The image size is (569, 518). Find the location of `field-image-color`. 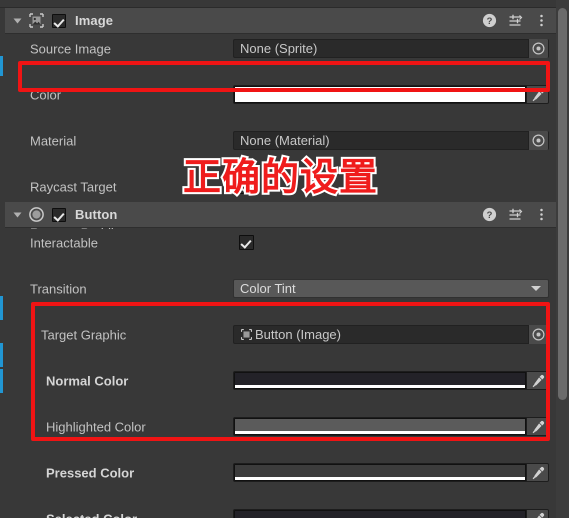

field-image-color is located at coordinates (391, 94).